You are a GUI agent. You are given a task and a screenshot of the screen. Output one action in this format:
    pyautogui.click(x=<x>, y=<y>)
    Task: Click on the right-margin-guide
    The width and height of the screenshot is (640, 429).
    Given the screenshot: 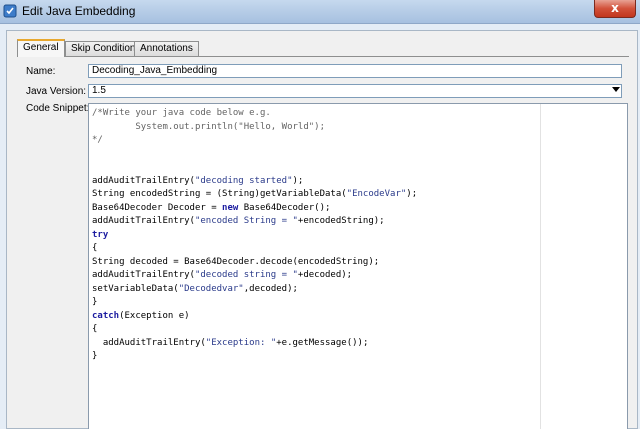 What is the action you would take?
    pyautogui.click(x=540, y=266)
    